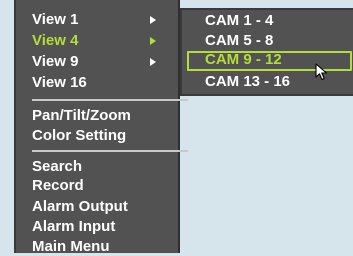 The width and height of the screenshot is (353, 256). Describe the element at coordinates (105, 83) in the screenshot. I see `menu-item-view-16: View 16` at that location.